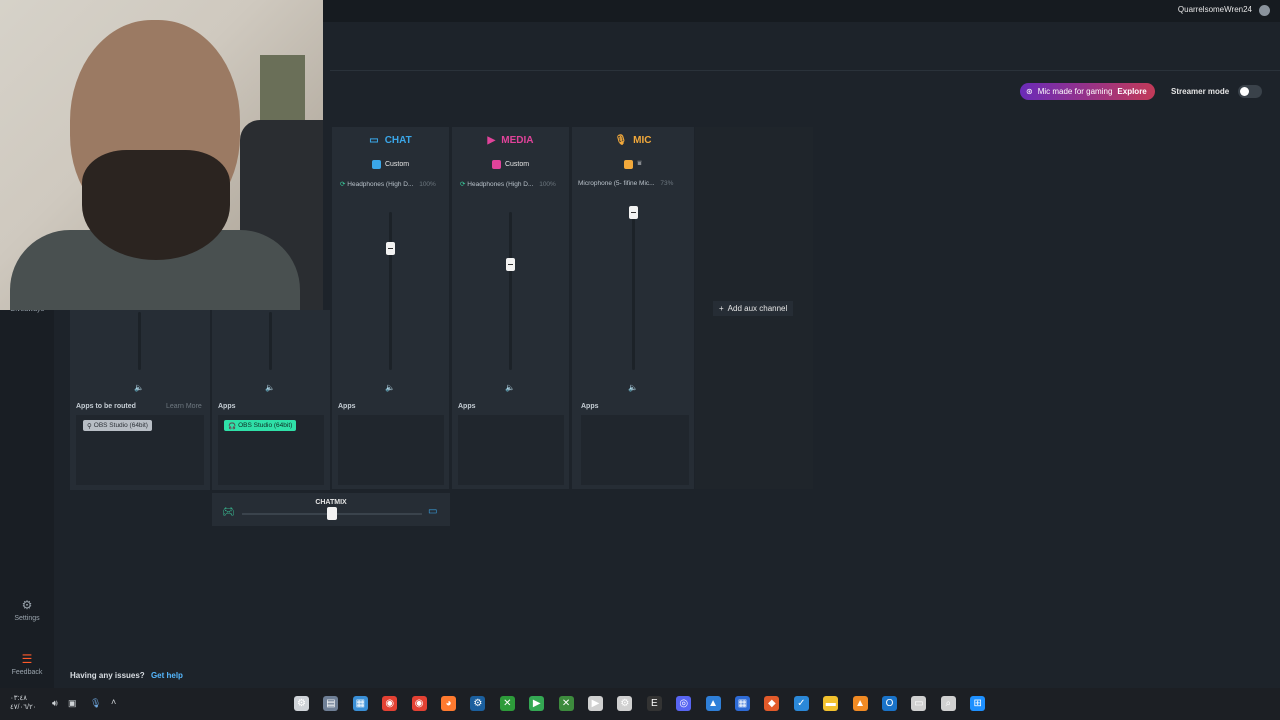  What do you see at coordinates (228, 512) in the screenshot?
I see `gamepad-icon: 🎮︎` at bounding box center [228, 512].